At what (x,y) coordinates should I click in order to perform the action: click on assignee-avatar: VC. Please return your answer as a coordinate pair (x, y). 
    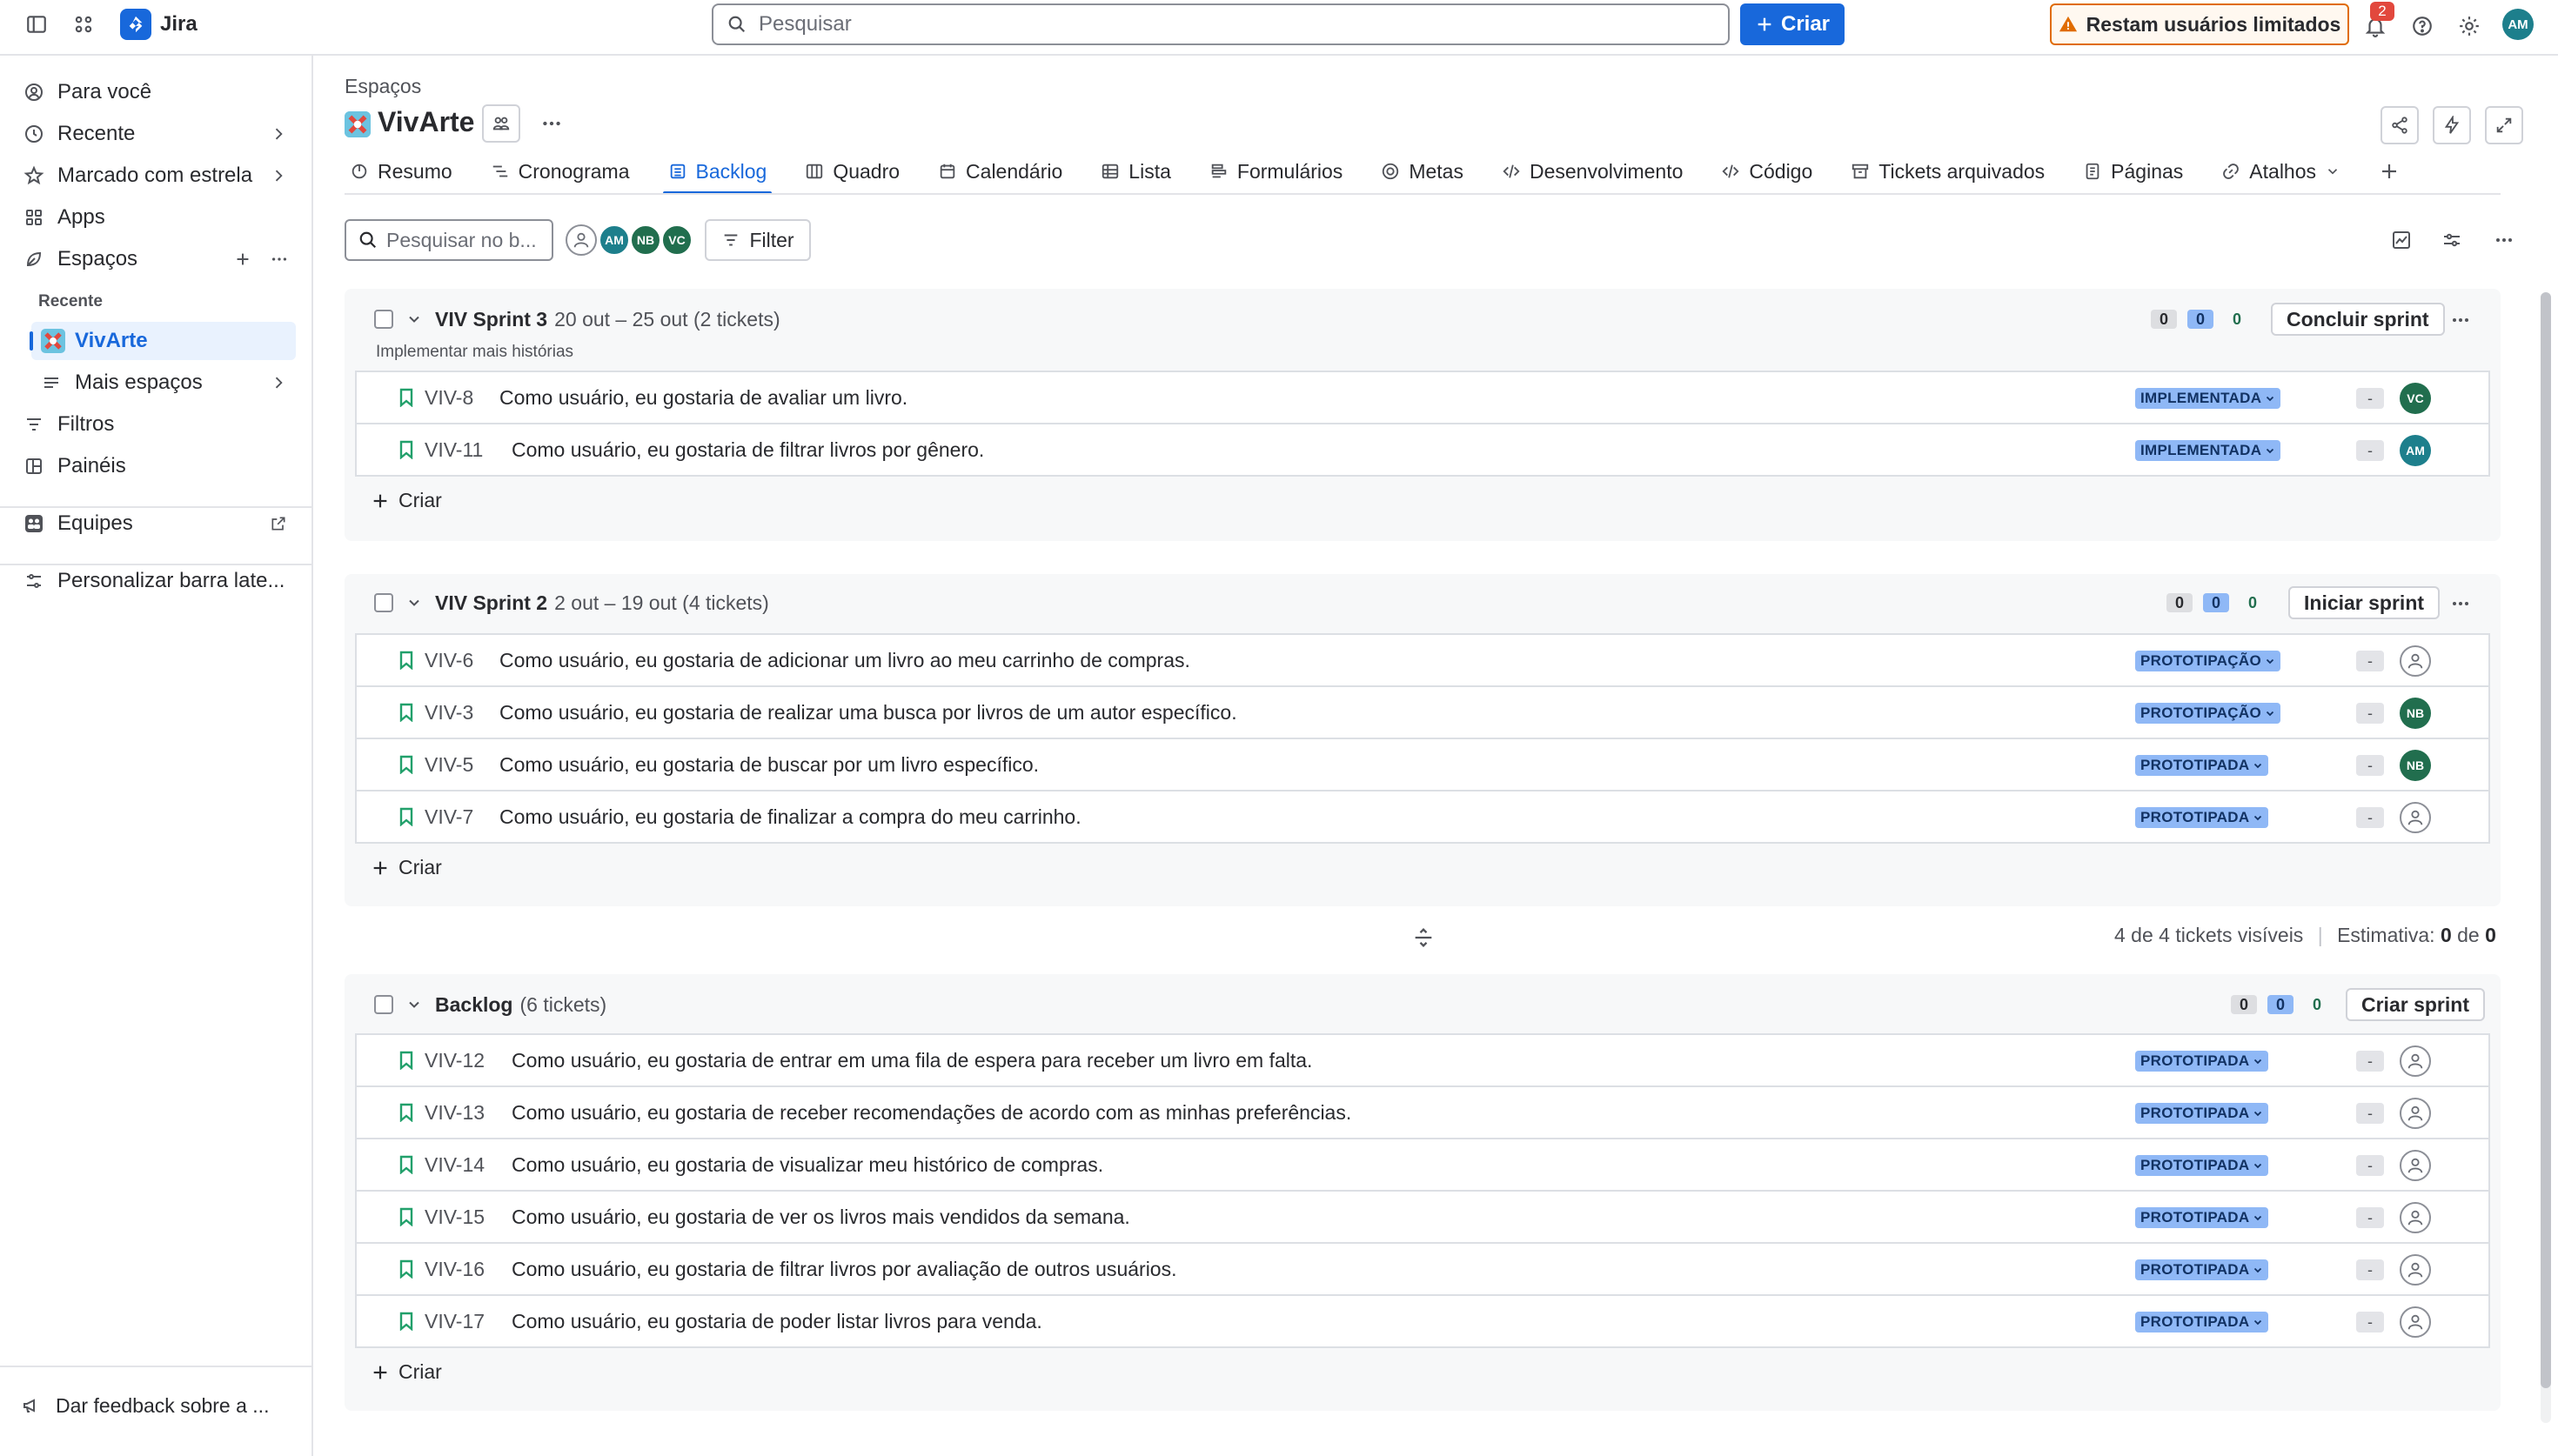
    Looking at the image, I should click on (2415, 398).